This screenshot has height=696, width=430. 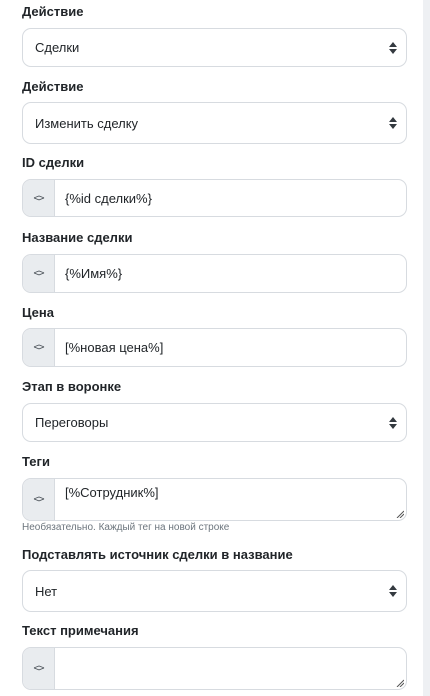 What do you see at coordinates (38, 312) in the screenshot?
I see `price-label: Цена` at bounding box center [38, 312].